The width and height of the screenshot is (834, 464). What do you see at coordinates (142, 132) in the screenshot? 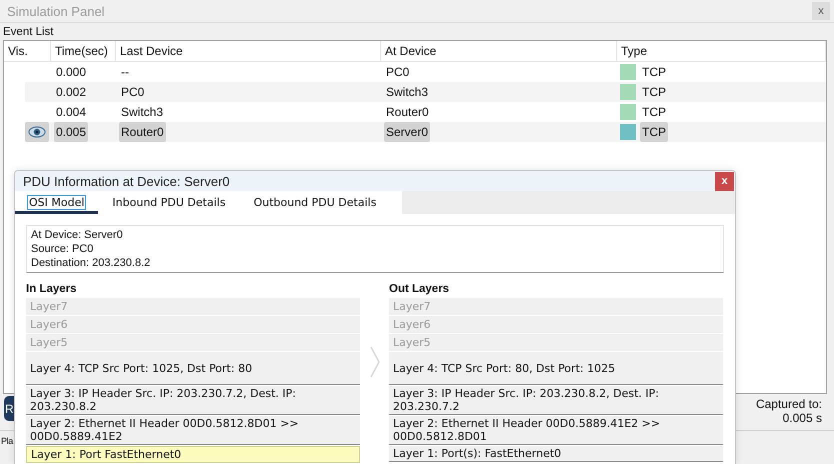
I see `table-cell: Router0` at bounding box center [142, 132].